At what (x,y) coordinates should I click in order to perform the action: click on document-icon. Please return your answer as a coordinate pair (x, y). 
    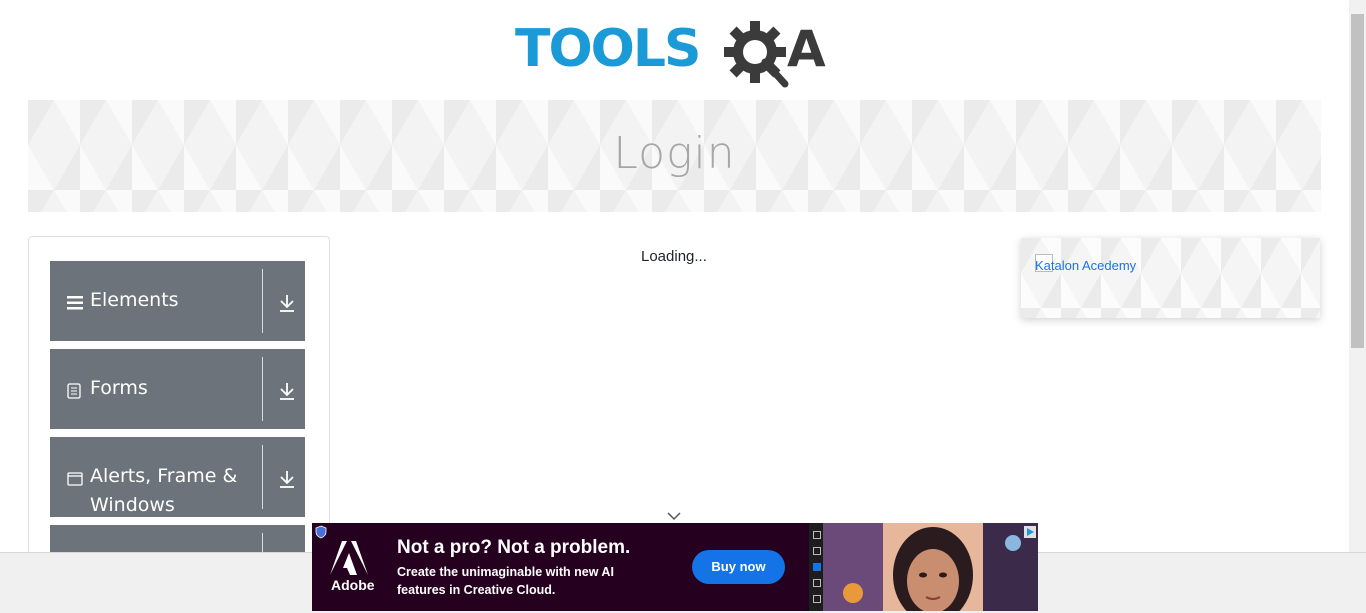
    Looking at the image, I should click on (74, 393).